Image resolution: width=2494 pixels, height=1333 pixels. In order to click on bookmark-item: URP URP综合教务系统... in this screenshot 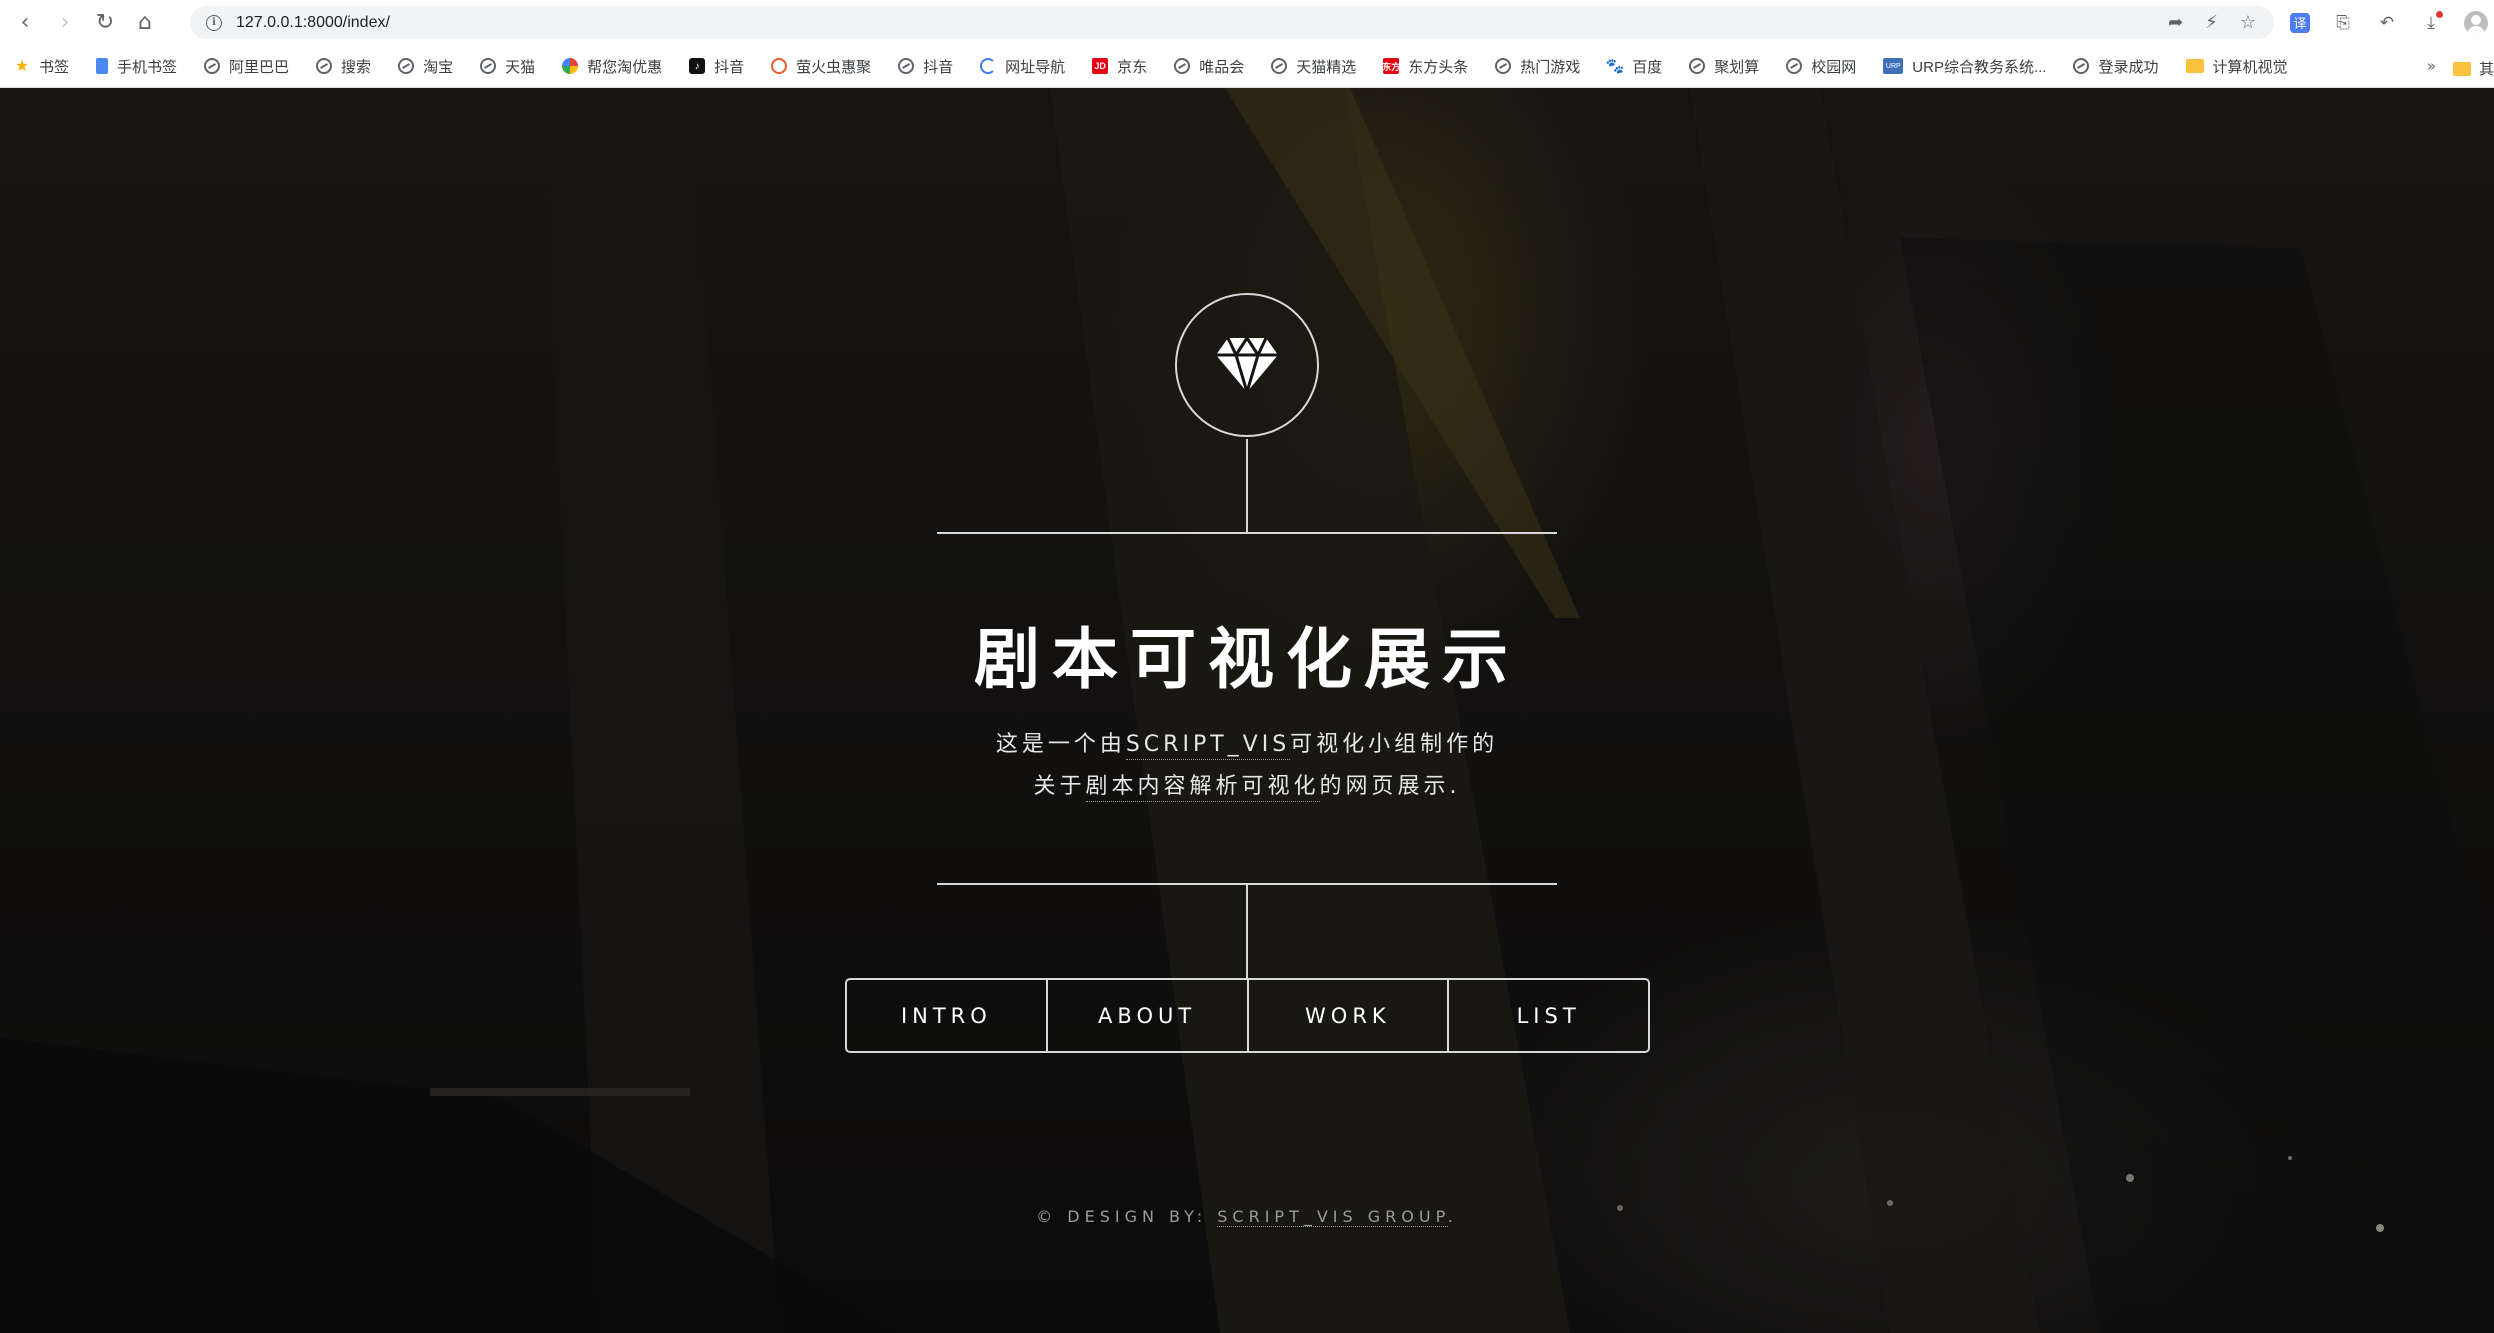, I will do `click(1964, 66)`.